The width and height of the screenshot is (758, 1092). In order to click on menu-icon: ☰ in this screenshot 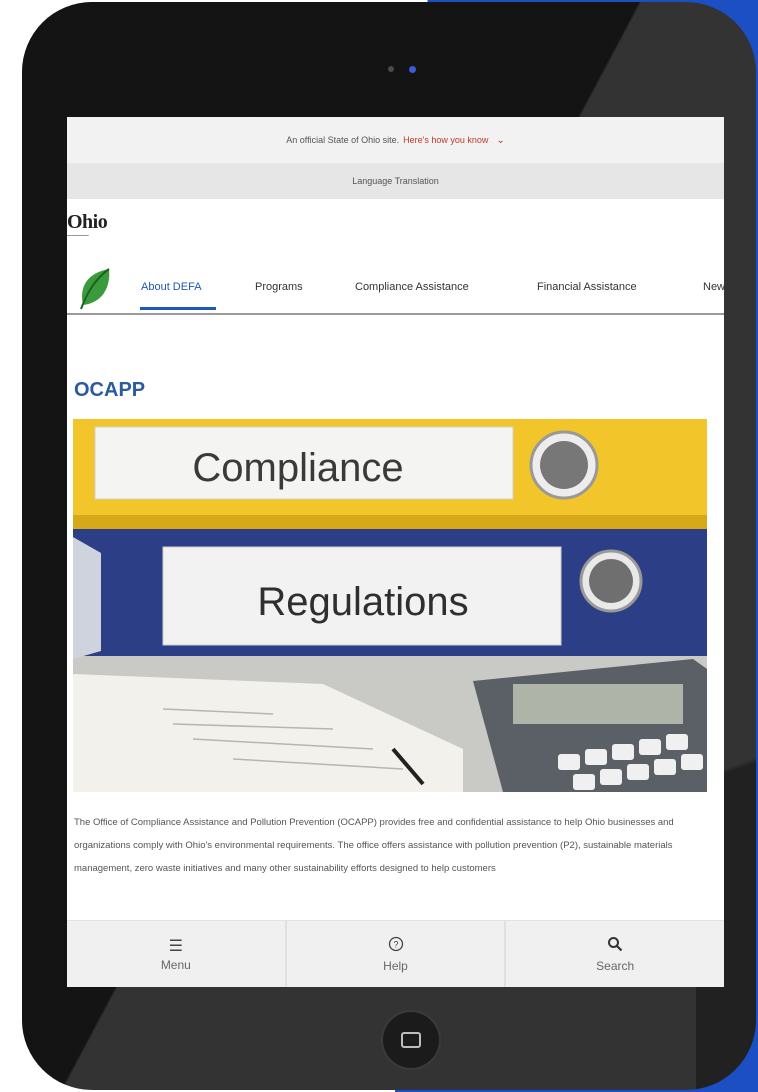, I will do `click(175, 946)`.